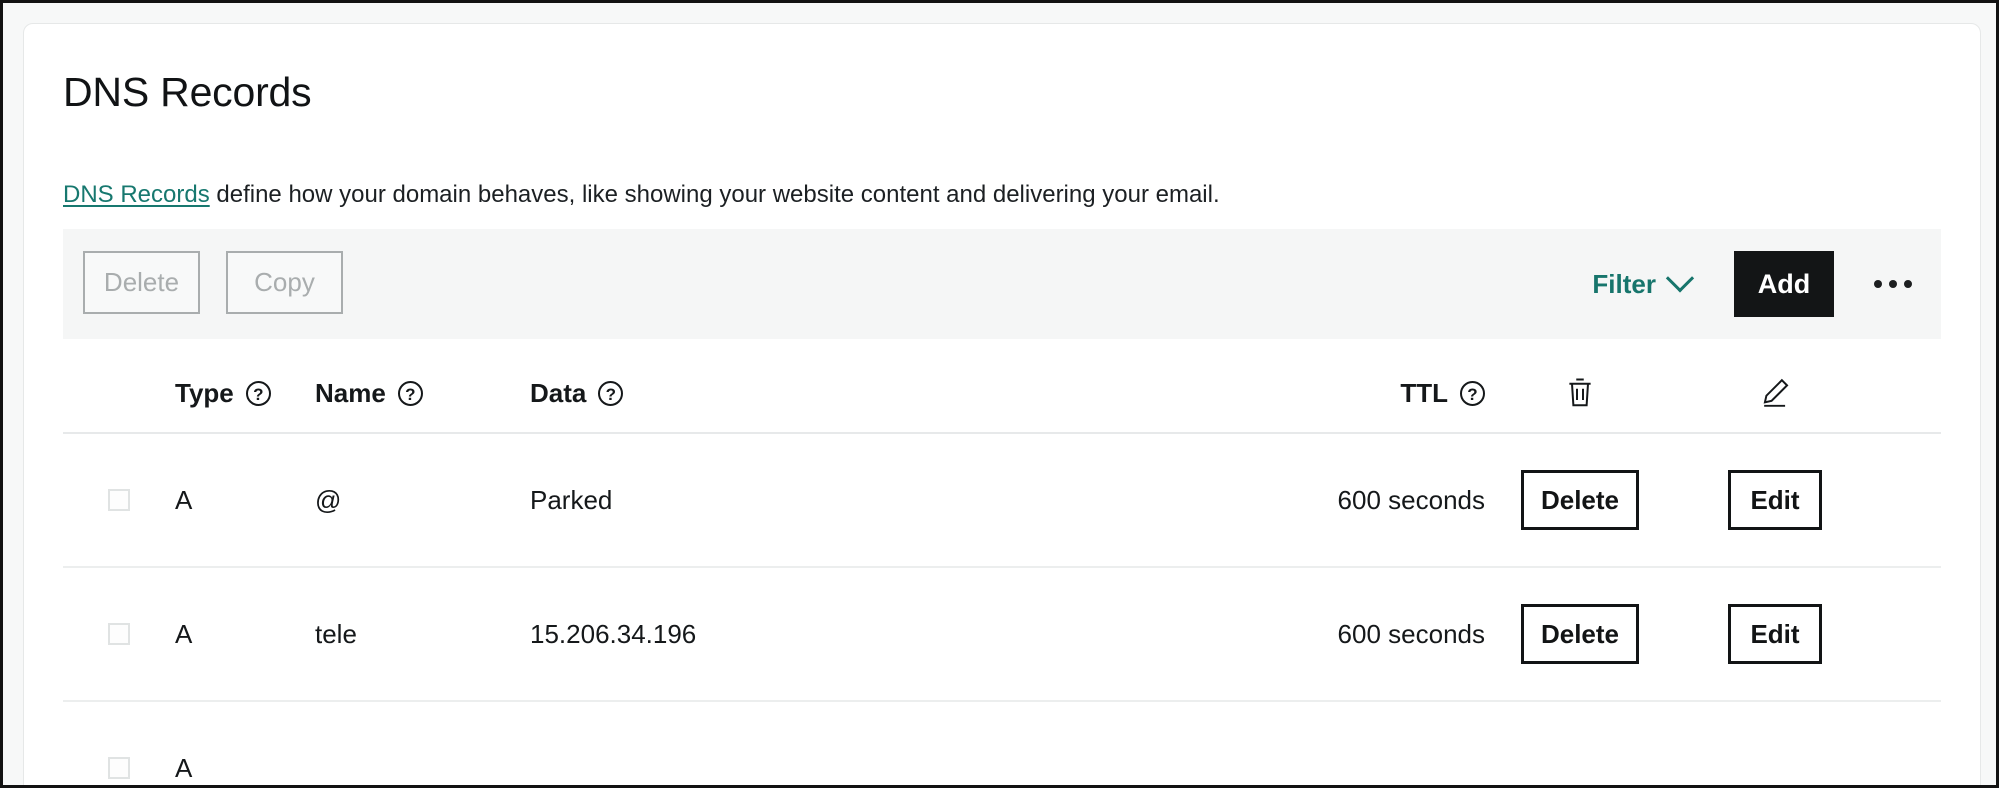  I want to click on help-icon-type: ?, so click(258, 393).